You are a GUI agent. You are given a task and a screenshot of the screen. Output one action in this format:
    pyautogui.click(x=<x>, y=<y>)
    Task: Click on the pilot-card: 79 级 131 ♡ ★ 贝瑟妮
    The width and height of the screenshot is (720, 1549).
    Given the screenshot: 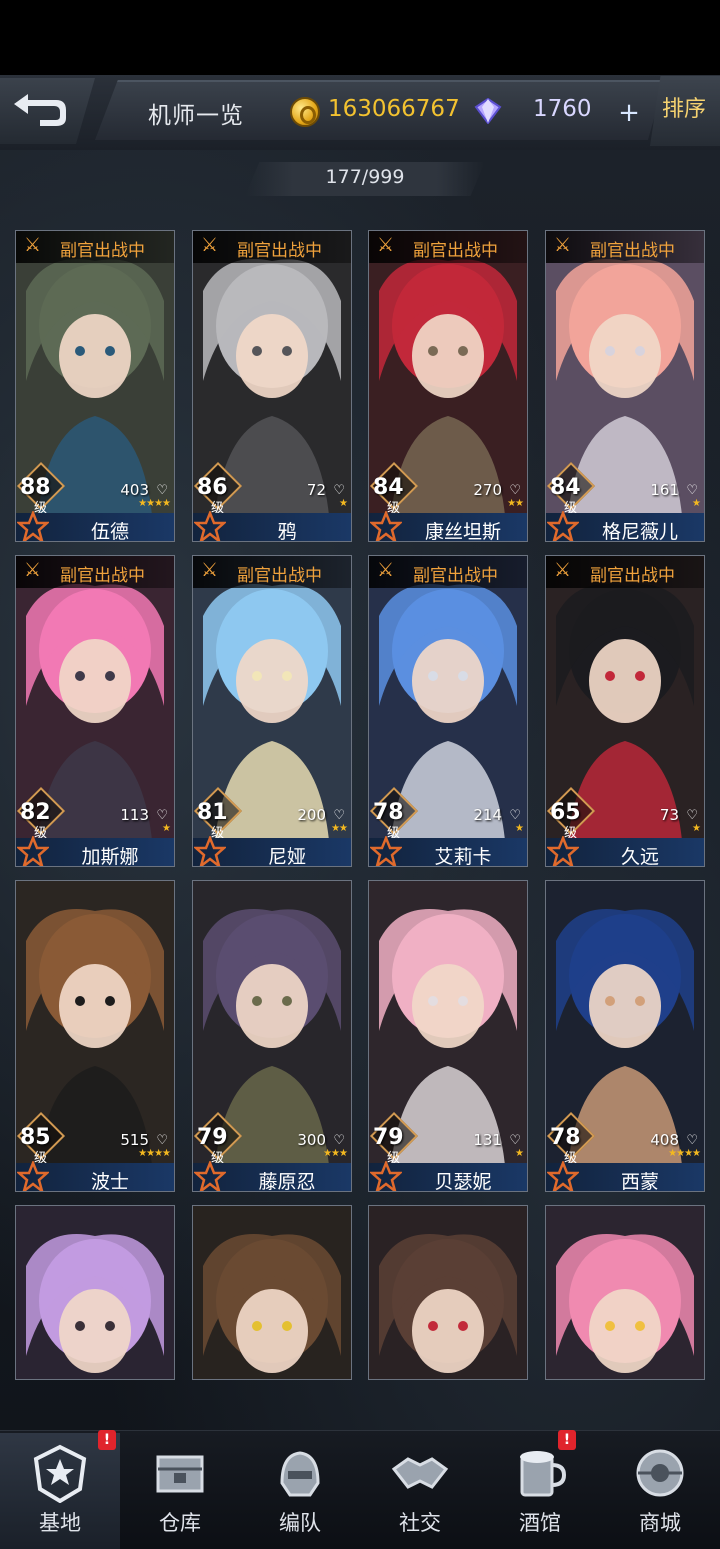 What is the action you would take?
    pyautogui.click(x=448, y=1036)
    